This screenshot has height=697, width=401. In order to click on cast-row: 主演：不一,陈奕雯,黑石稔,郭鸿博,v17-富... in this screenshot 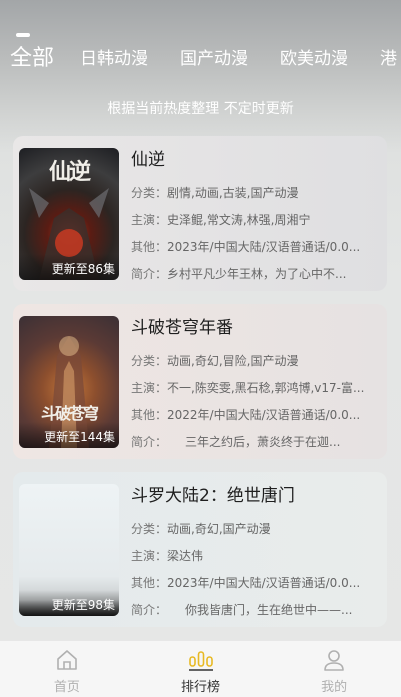, I will do `click(259, 388)`.